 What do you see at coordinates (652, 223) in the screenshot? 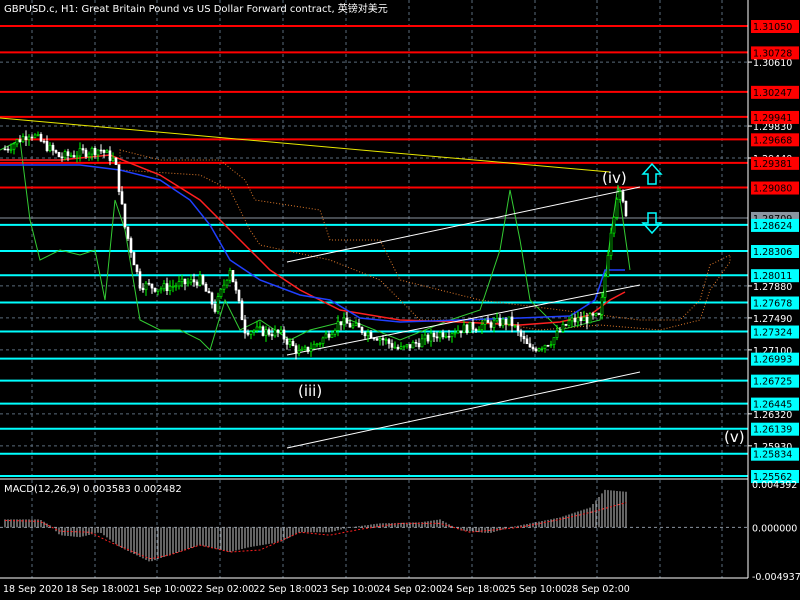
I see `arrow-down-icon` at bounding box center [652, 223].